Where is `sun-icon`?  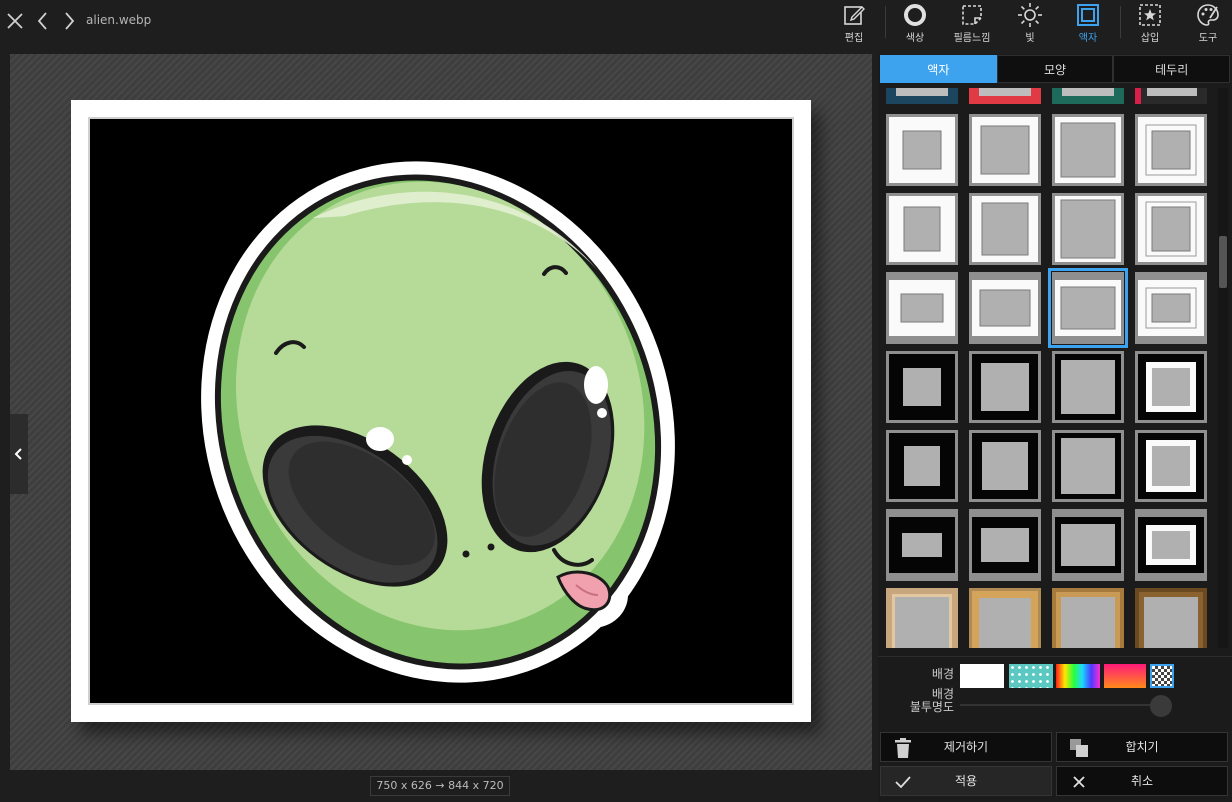
sun-icon is located at coordinates (1030, 15).